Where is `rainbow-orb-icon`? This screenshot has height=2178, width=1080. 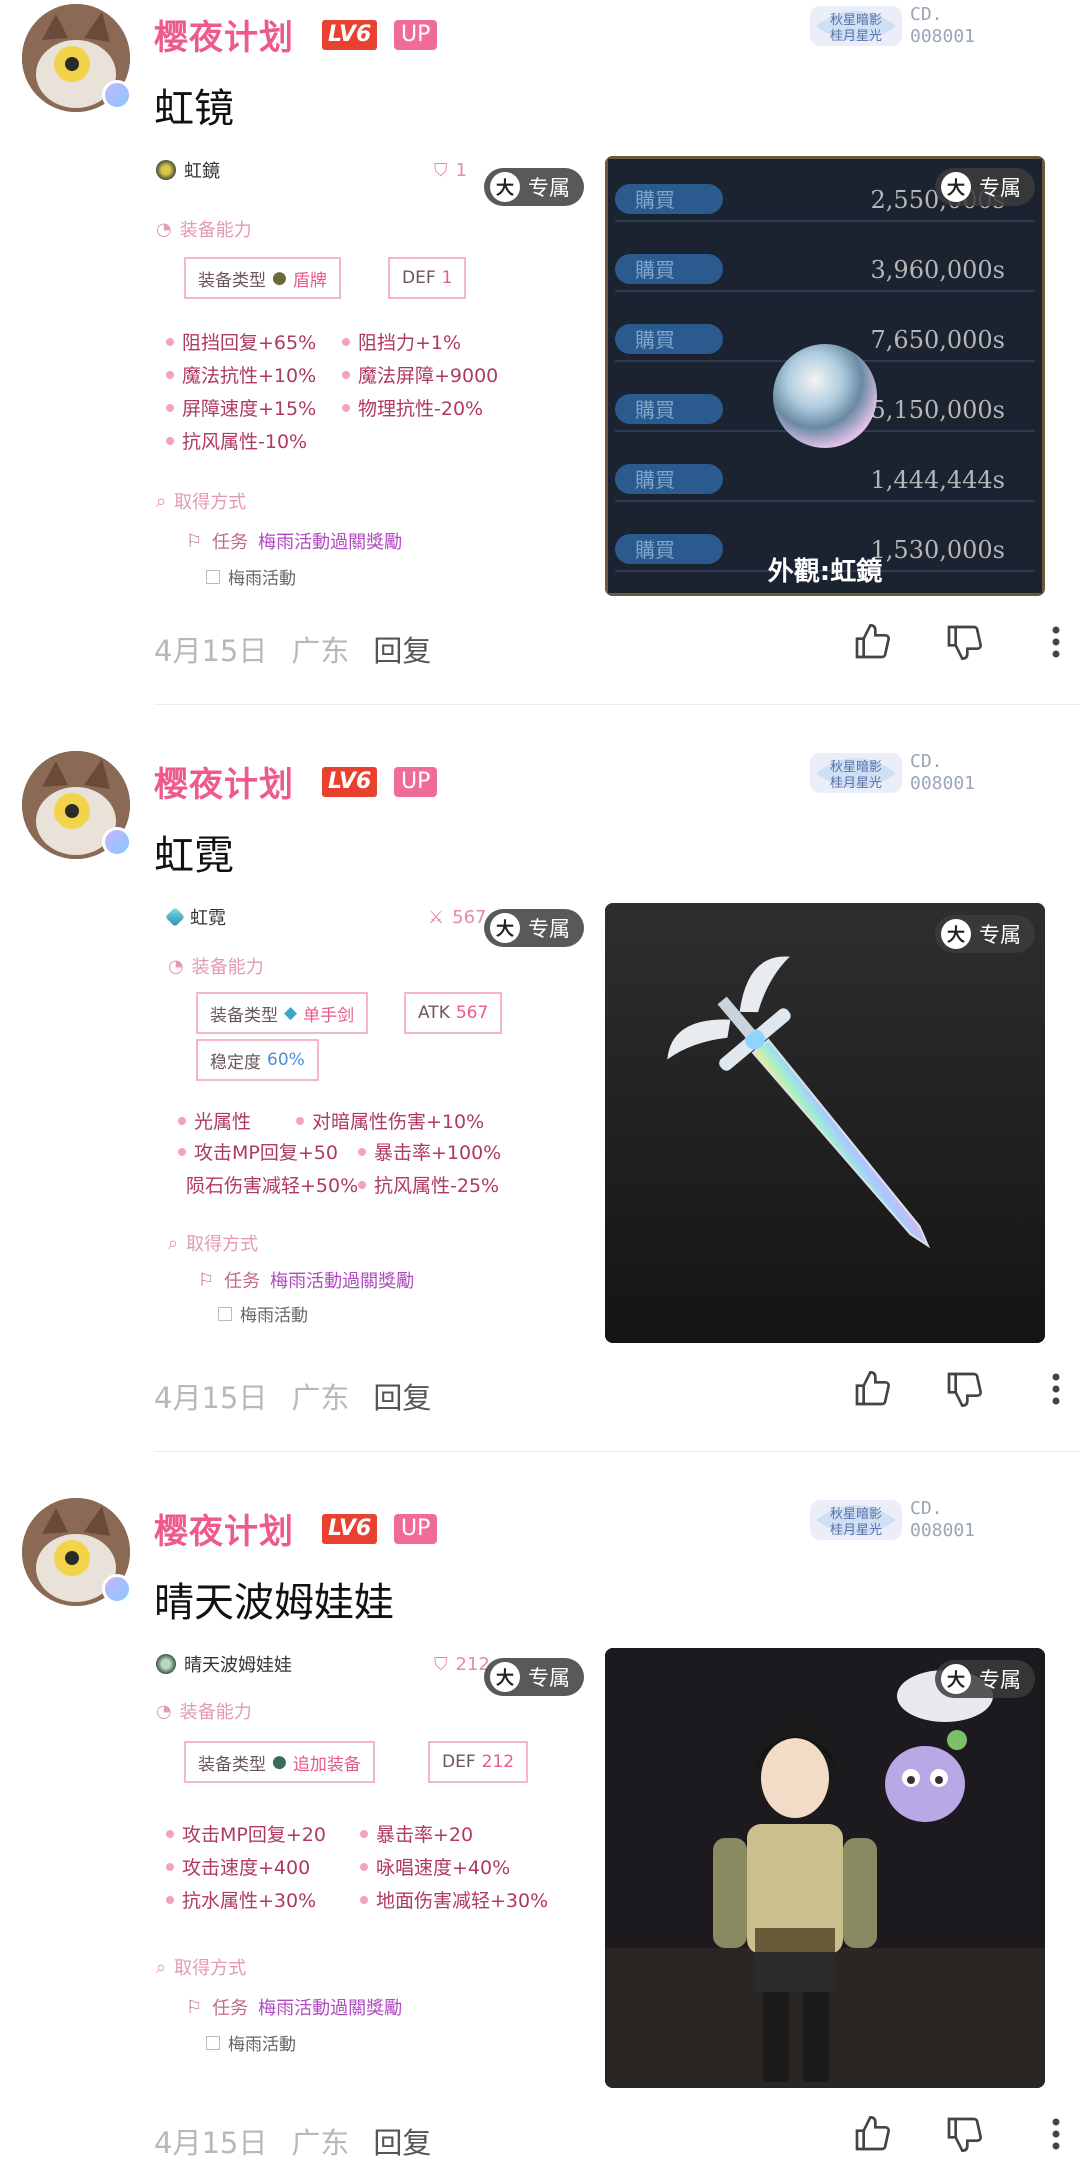
rainbow-orb-icon is located at coordinates (825, 396).